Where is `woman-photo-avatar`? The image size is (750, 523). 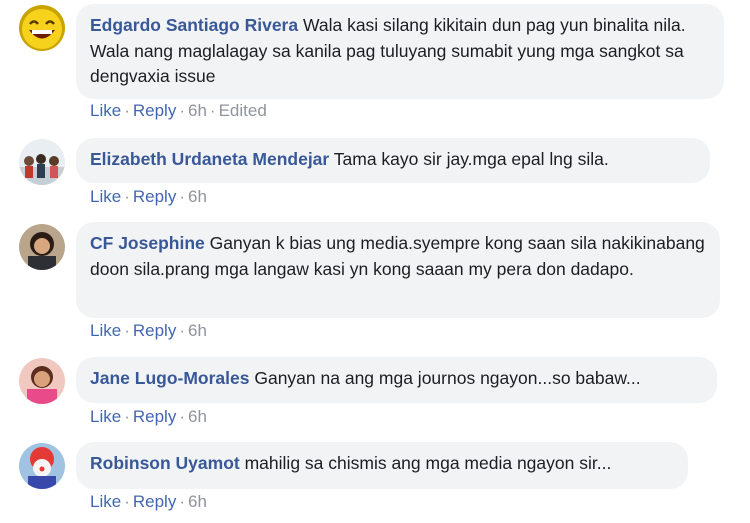 woman-photo-avatar is located at coordinates (42, 247).